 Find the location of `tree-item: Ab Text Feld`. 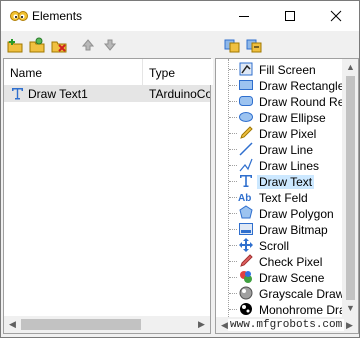

tree-item: Ab Text Feld is located at coordinates (279, 197).